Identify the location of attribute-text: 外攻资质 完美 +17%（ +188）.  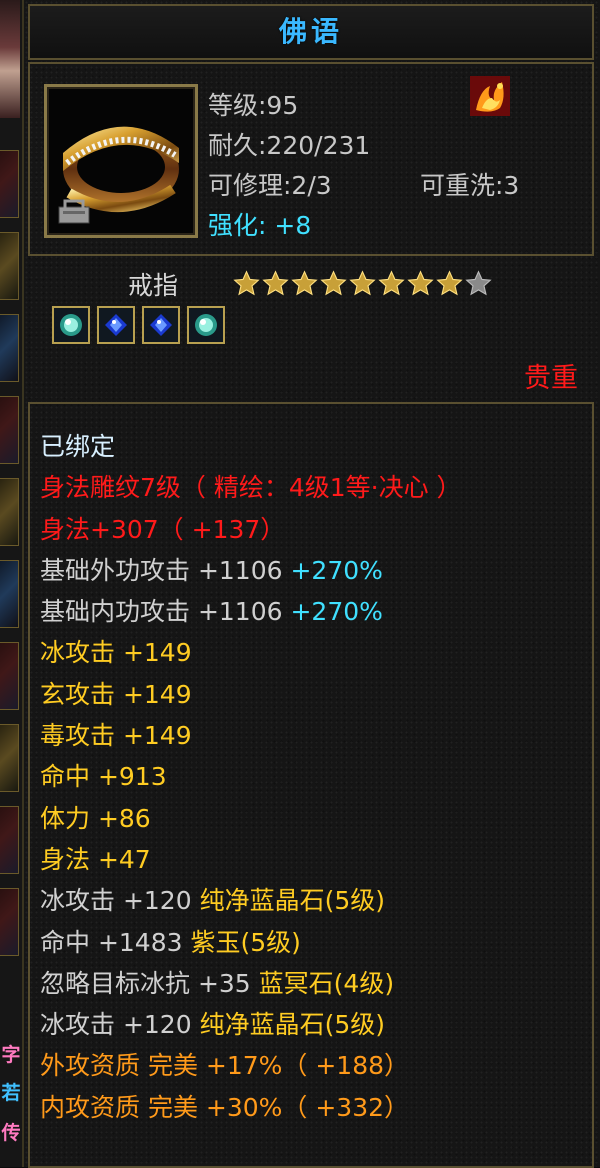
(225, 1066).